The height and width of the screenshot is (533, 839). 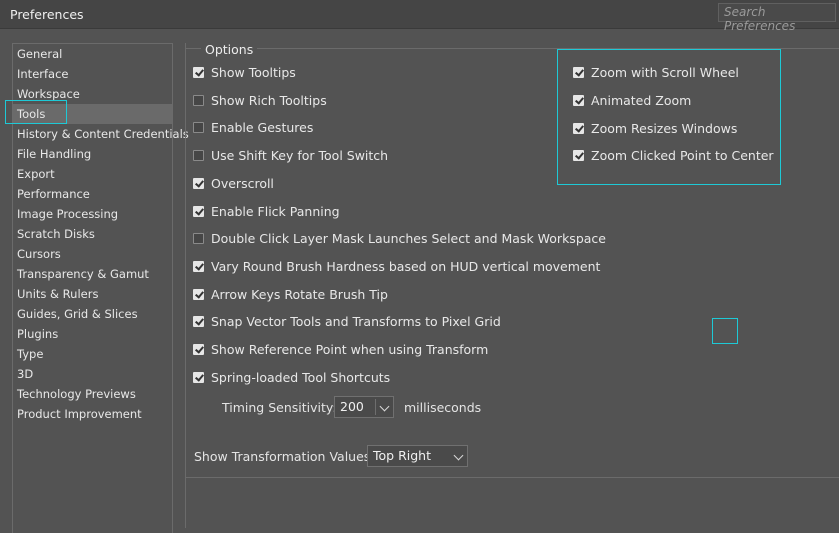 I want to click on sidebar-item-plugins: Plugins, so click(x=92, y=334).